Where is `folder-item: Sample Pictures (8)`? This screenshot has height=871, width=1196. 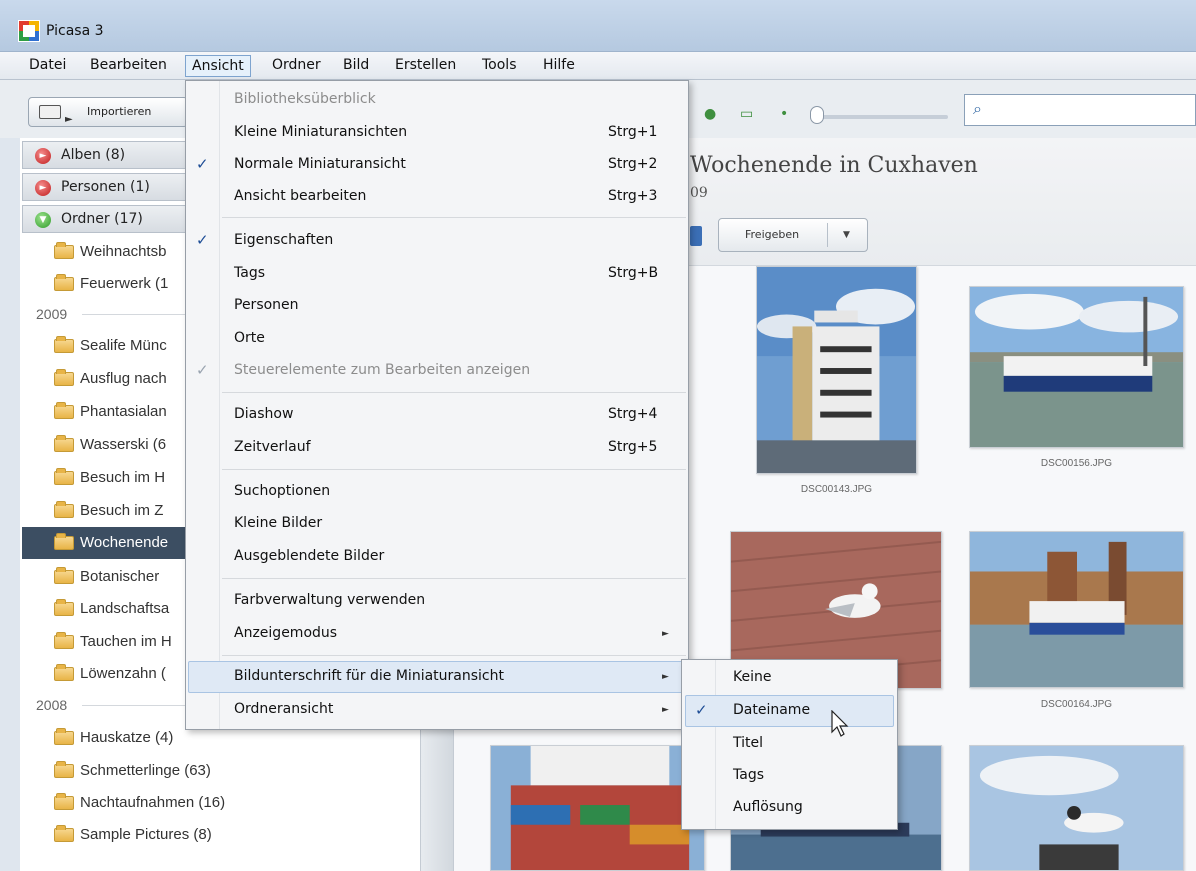
folder-item: Sample Pictures (8) is located at coordinates (221, 835).